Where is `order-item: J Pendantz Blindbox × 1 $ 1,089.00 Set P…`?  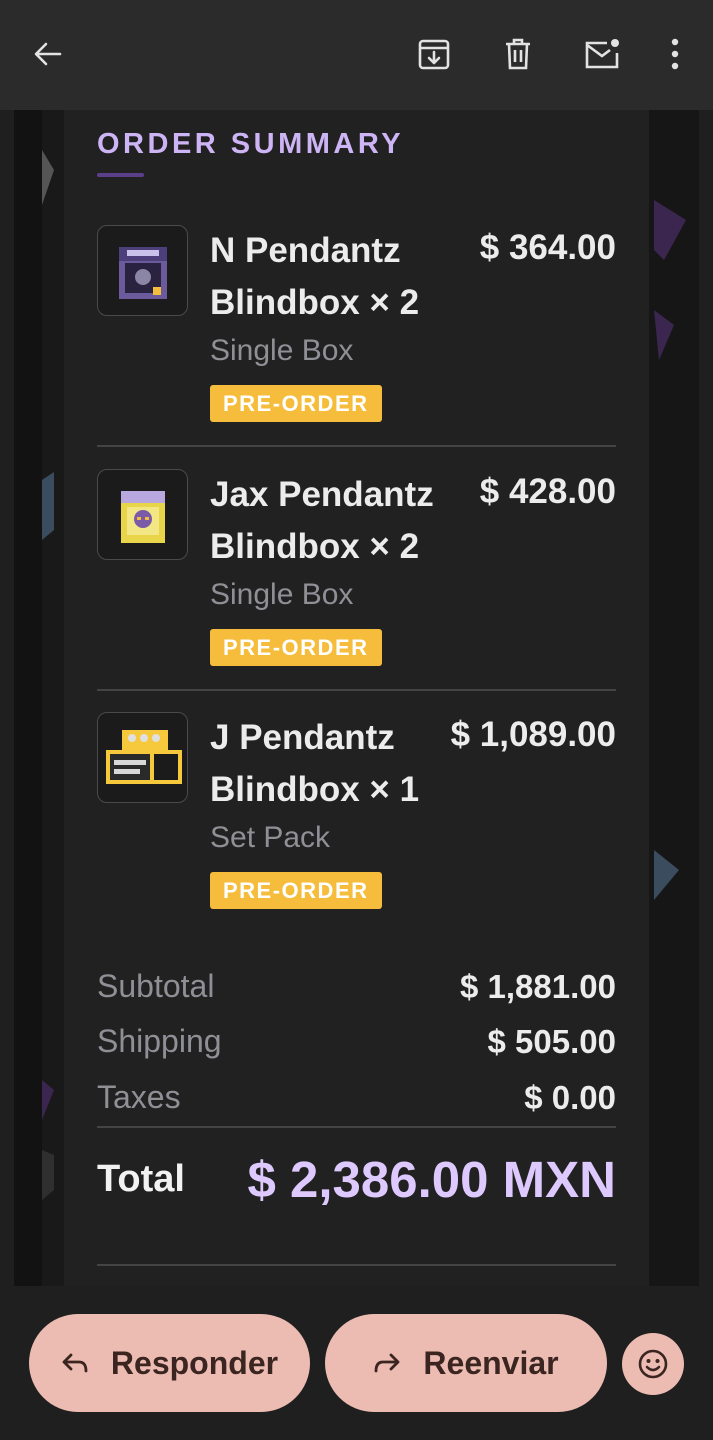 order-item: J Pendantz Blindbox × 1 $ 1,089.00 Set P… is located at coordinates (356, 812).